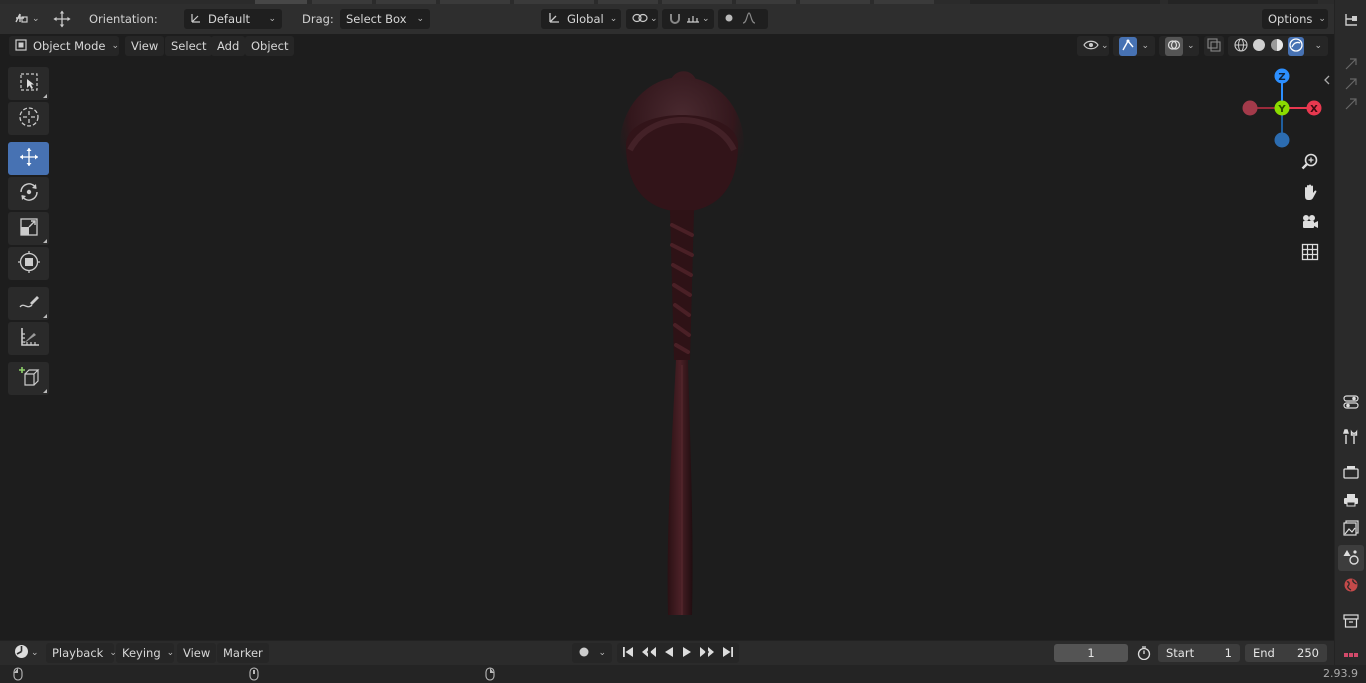 This screenshot has height=683, width=1366. Describe the element at coordinates (1281, 77) in the screenshot. I see `z-axis-label: Z` at that location.